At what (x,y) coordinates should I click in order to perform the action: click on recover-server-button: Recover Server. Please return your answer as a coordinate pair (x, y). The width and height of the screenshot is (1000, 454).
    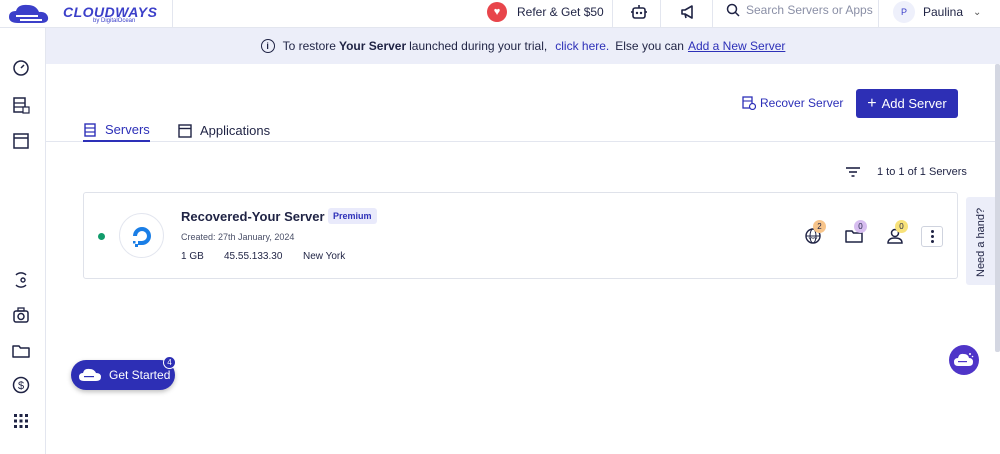
    Looking at the image, I should click on (792, 103).